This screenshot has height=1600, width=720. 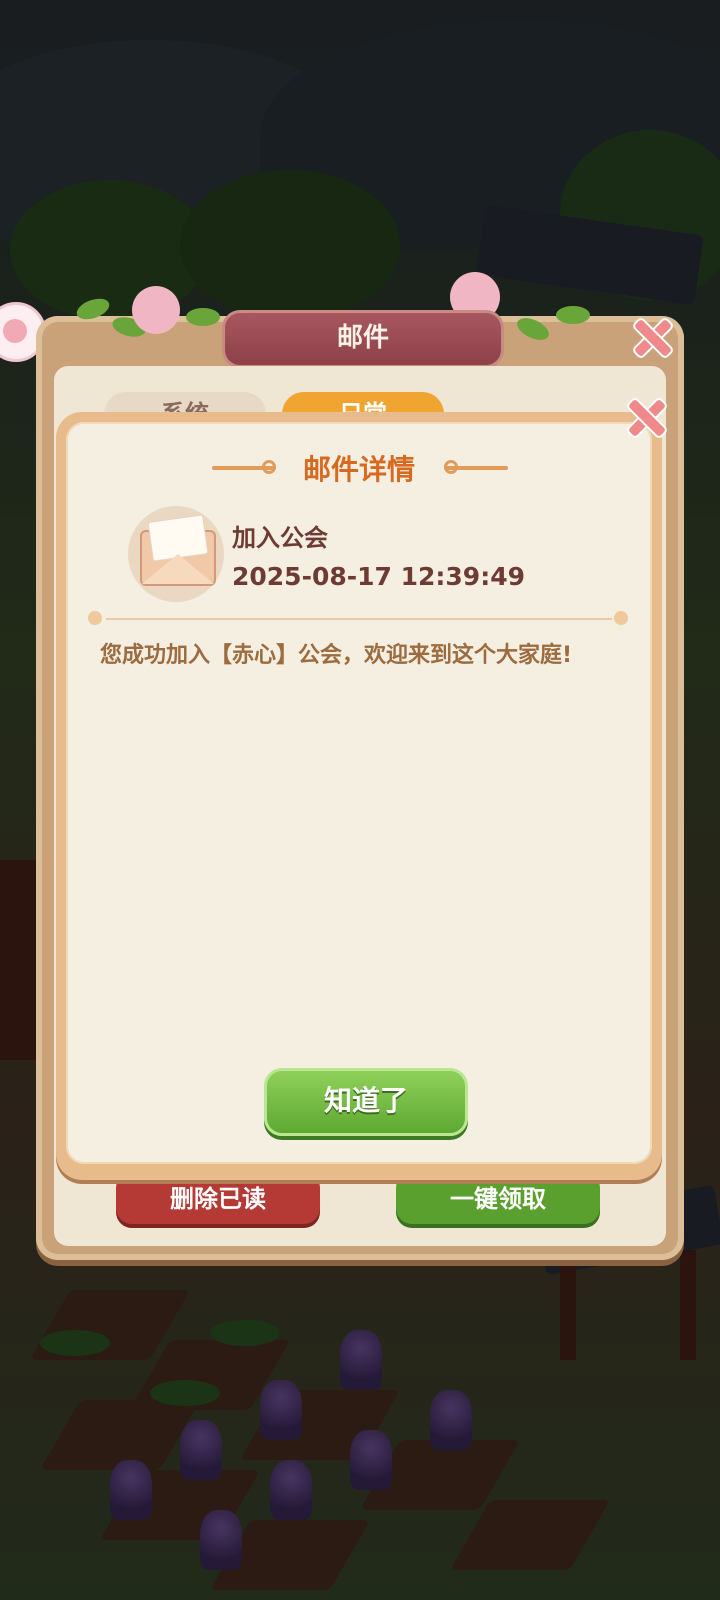 What do you see at coordinates (15, 331) in the screenshot?
I see `flower-icon` at bounding box center [15, 331].